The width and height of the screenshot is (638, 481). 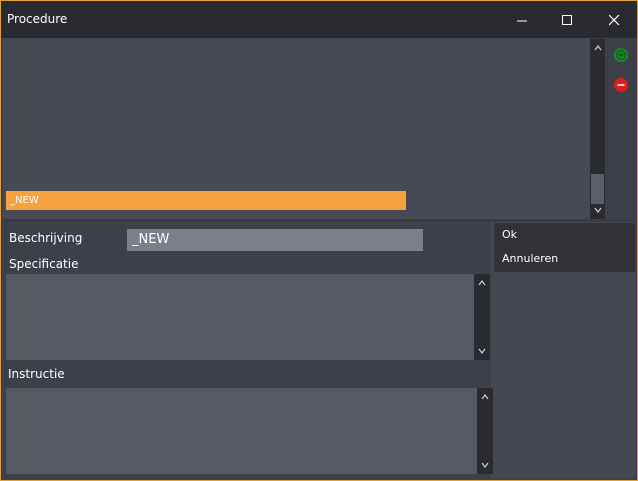 What do you see at coordinates (319, 19) in the screenshot?
I see `title-bar: Procedure` at bounding box center [319, 19].